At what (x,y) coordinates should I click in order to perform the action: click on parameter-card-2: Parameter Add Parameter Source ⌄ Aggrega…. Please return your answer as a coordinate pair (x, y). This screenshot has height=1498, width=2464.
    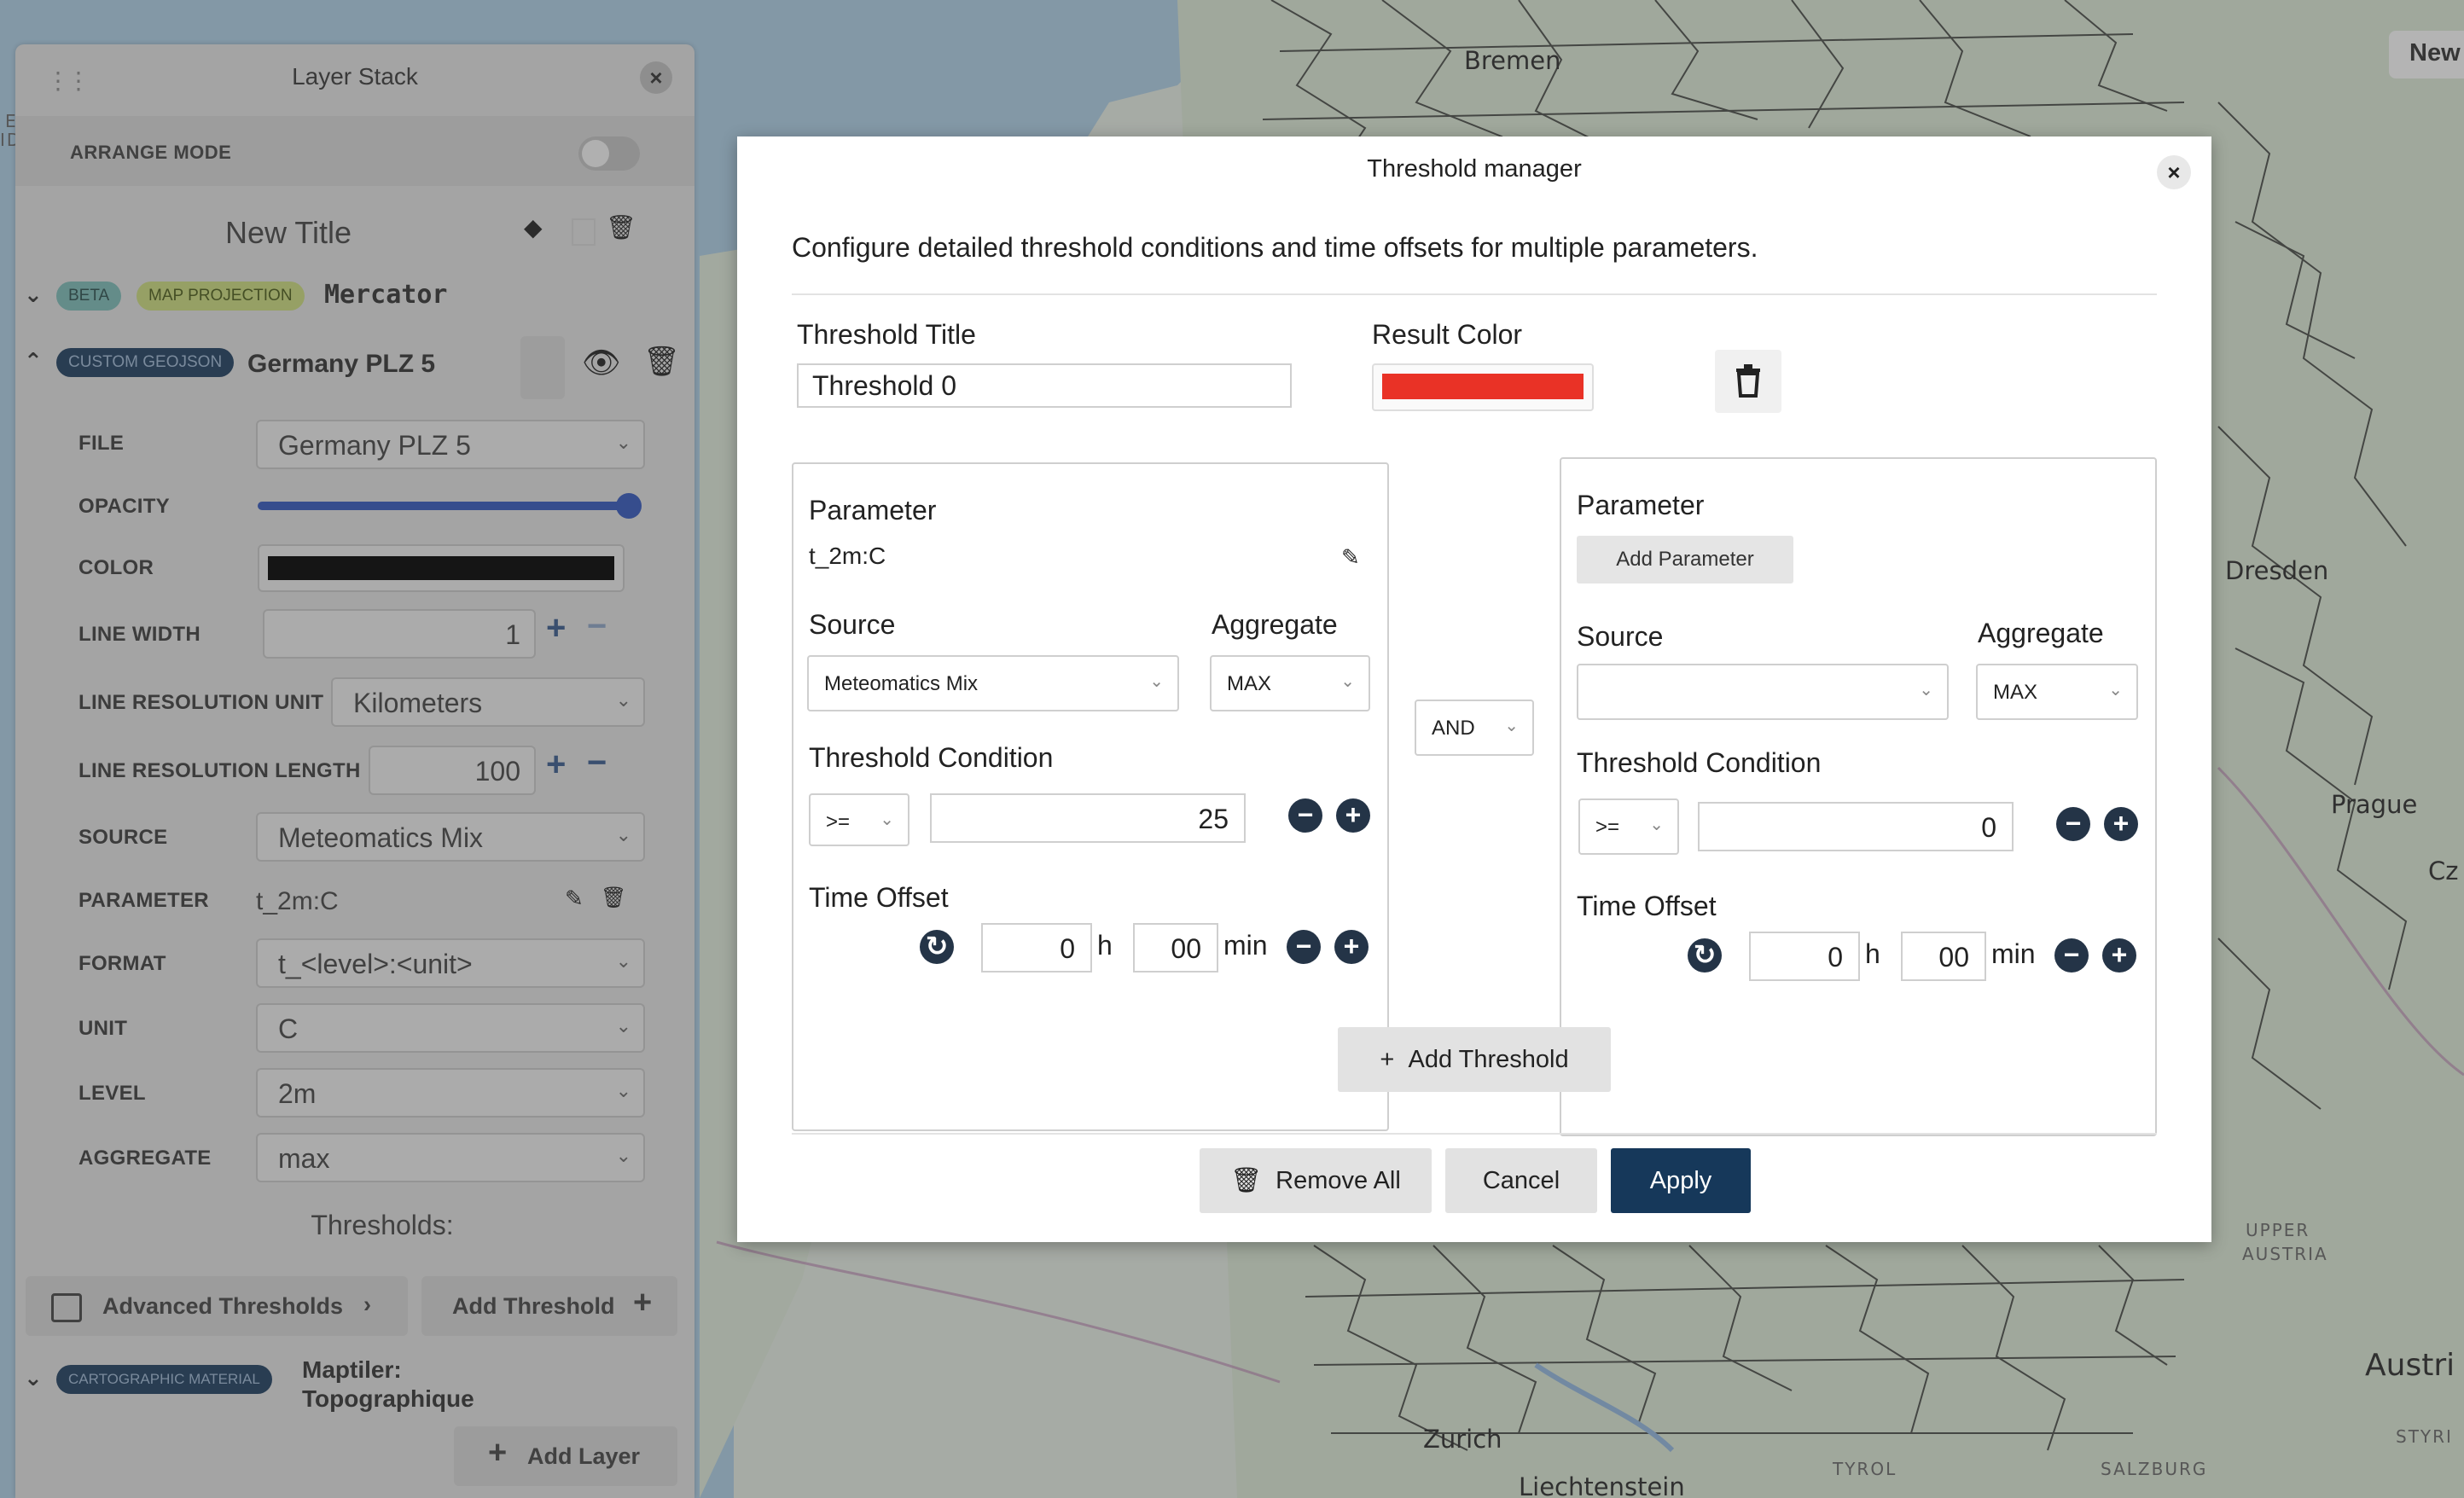
    Looking at the image, I should click on (1858, 796).